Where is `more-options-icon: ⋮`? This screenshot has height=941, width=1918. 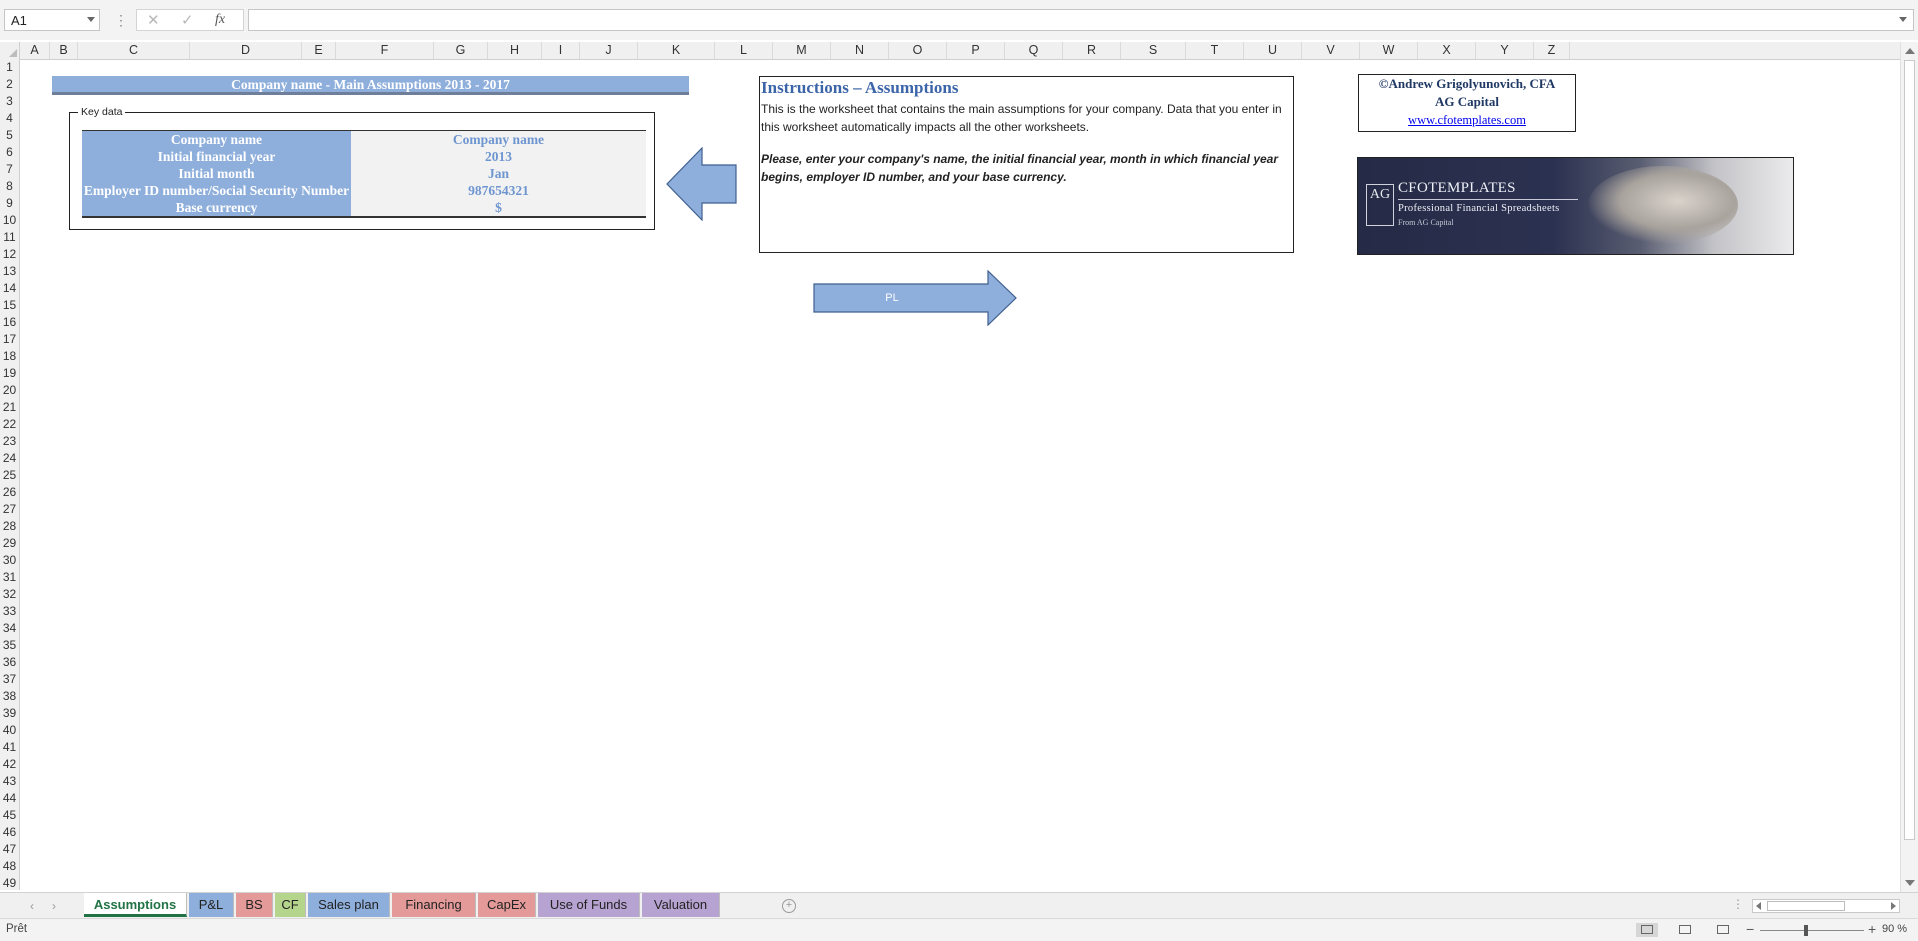
more-options-icon: ⋮ is located at coordinates (121, 20).